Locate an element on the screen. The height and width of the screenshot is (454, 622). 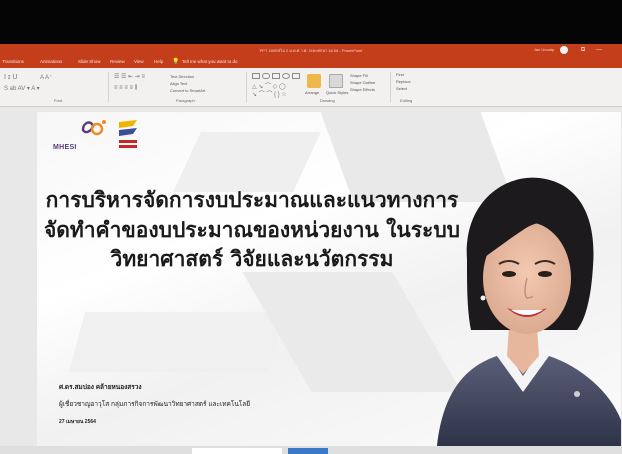
drawing-group-label: Drawing is located at coordinates (327, 100).